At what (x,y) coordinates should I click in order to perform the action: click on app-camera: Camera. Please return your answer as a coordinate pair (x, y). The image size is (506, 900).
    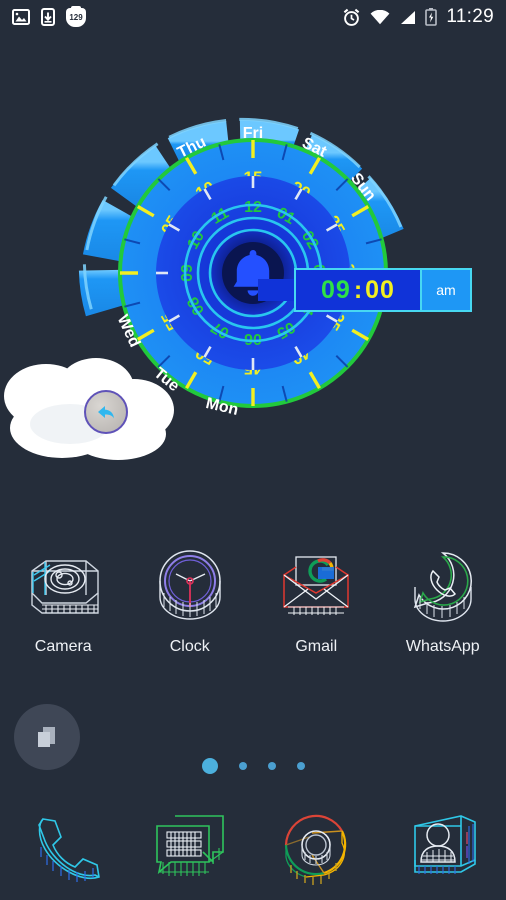
    Looking at the image, I should click on (63, 598).